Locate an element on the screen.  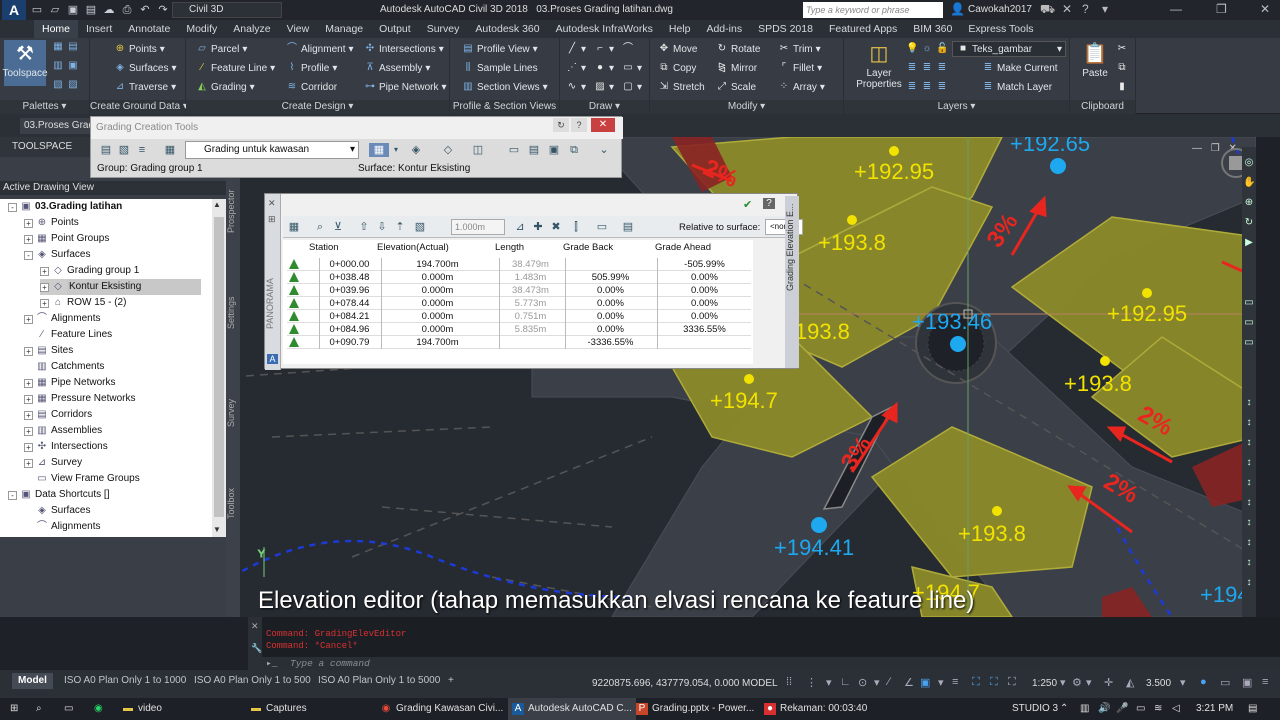
notifications-icon: ▤ is located at coordinates (1252, 709).